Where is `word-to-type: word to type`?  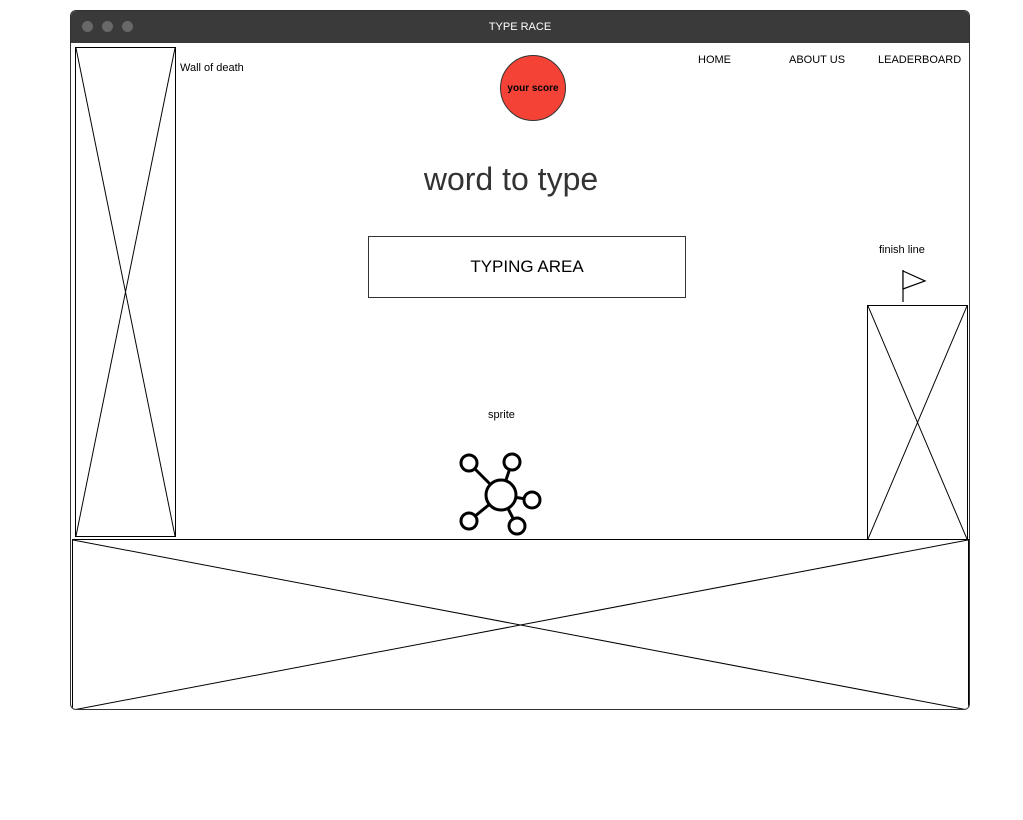 word-to-type: word to type is located at coordinates (511, 179).